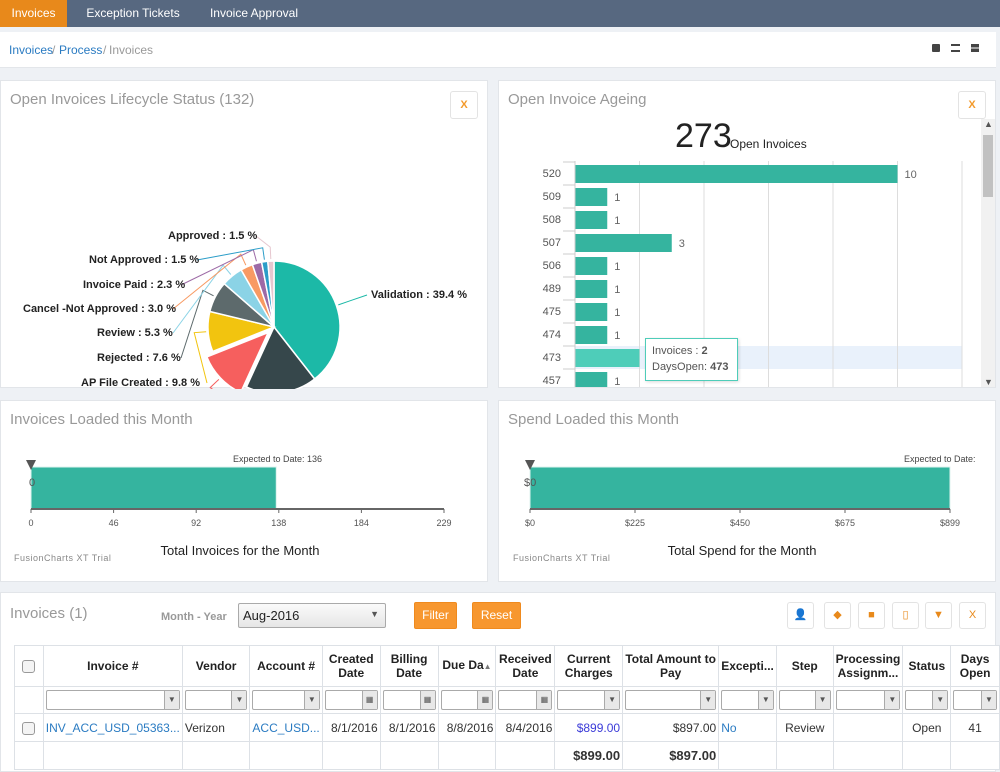 This screenshot has width=1000, height=772. What do you see at coordinates (988, 124) in the screenshot?
I see `scroll-up-icon: ▲` at bounding box center [988, 124].